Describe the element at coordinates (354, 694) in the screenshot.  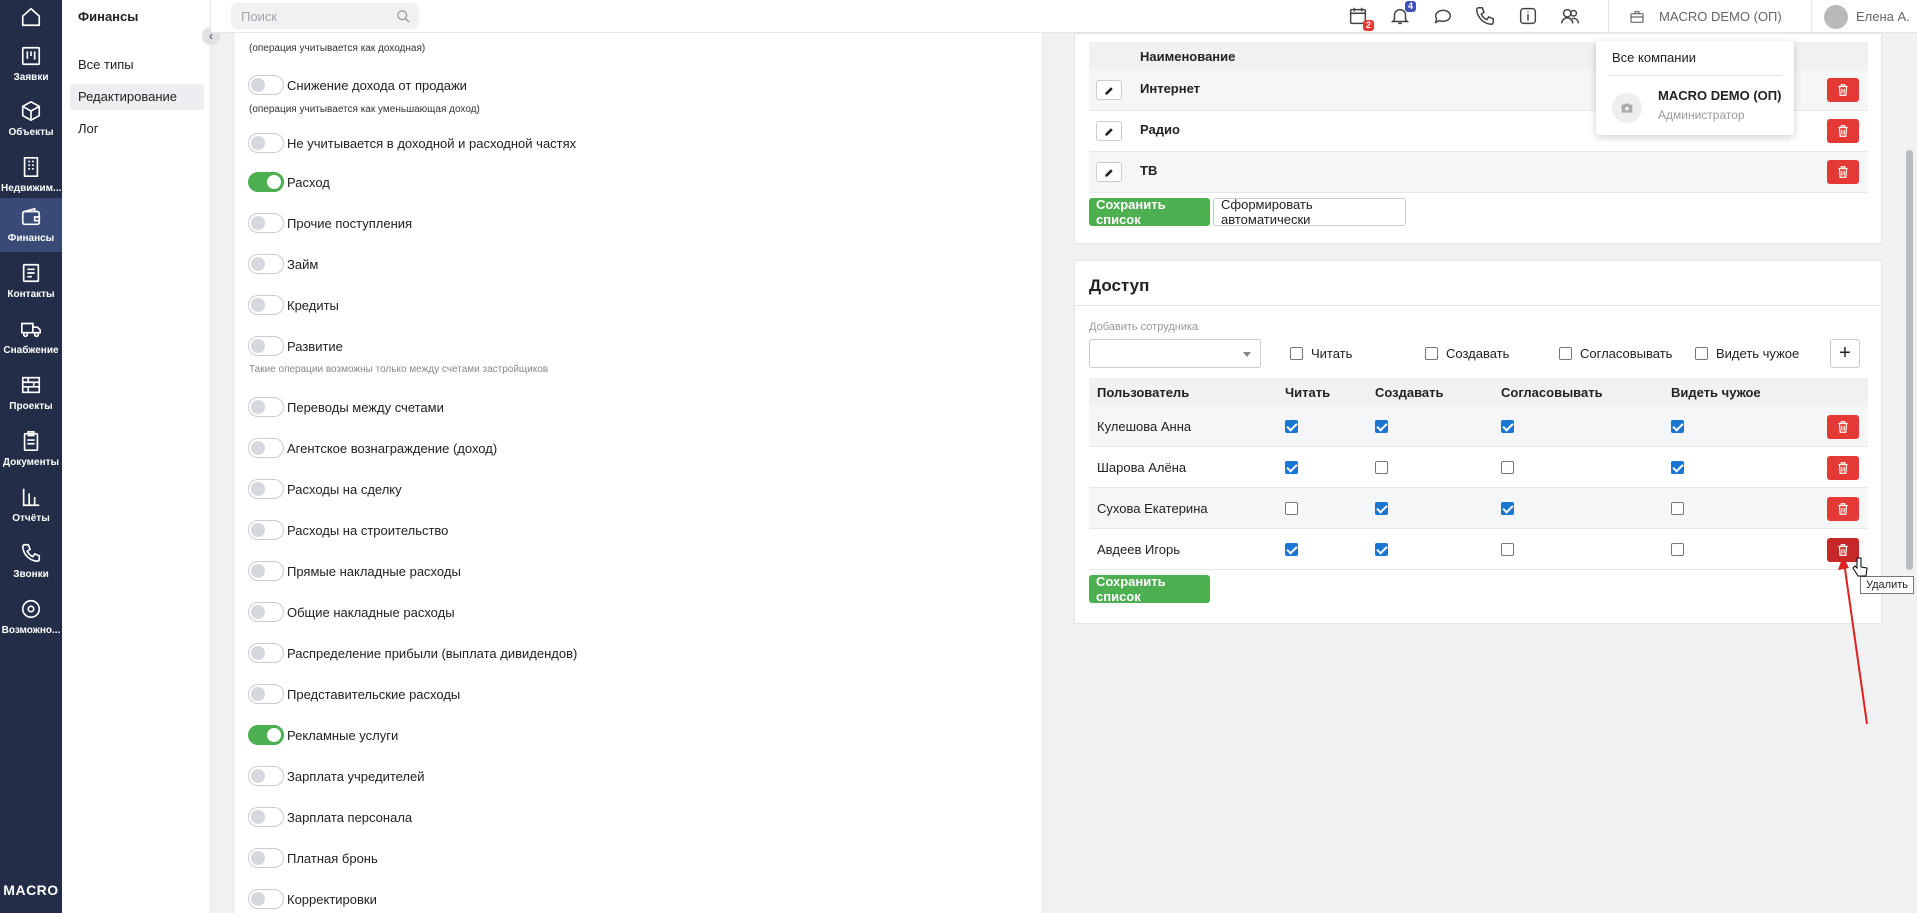
I see `operation-toggle-row: Представительские расходы` at that location.